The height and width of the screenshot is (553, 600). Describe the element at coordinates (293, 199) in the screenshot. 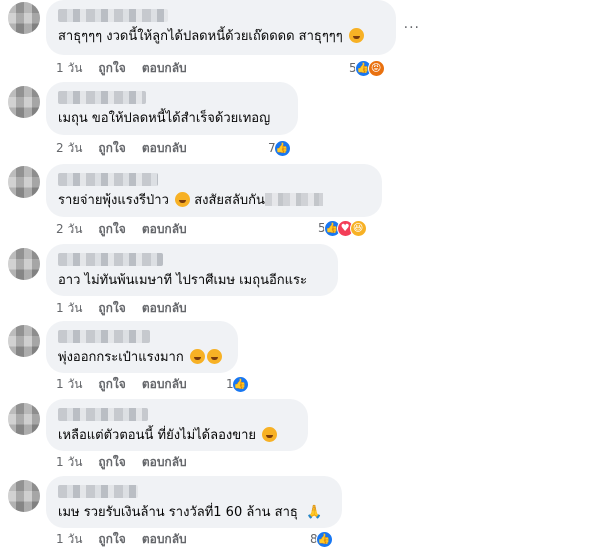

I see `blurred-mention` at that location.